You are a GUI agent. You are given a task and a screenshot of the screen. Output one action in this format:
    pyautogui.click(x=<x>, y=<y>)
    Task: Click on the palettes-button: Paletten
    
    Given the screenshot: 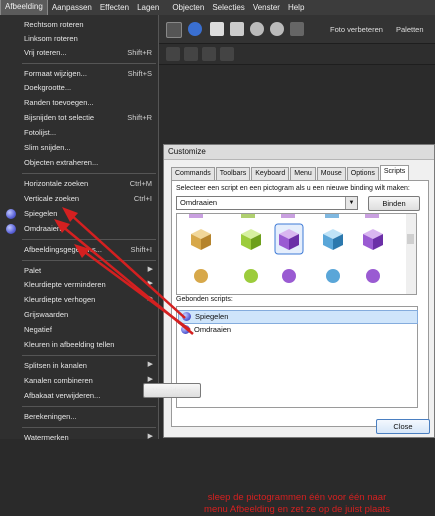 What is the action you would take?
    pyautogui.click(x=410, y=29)
    